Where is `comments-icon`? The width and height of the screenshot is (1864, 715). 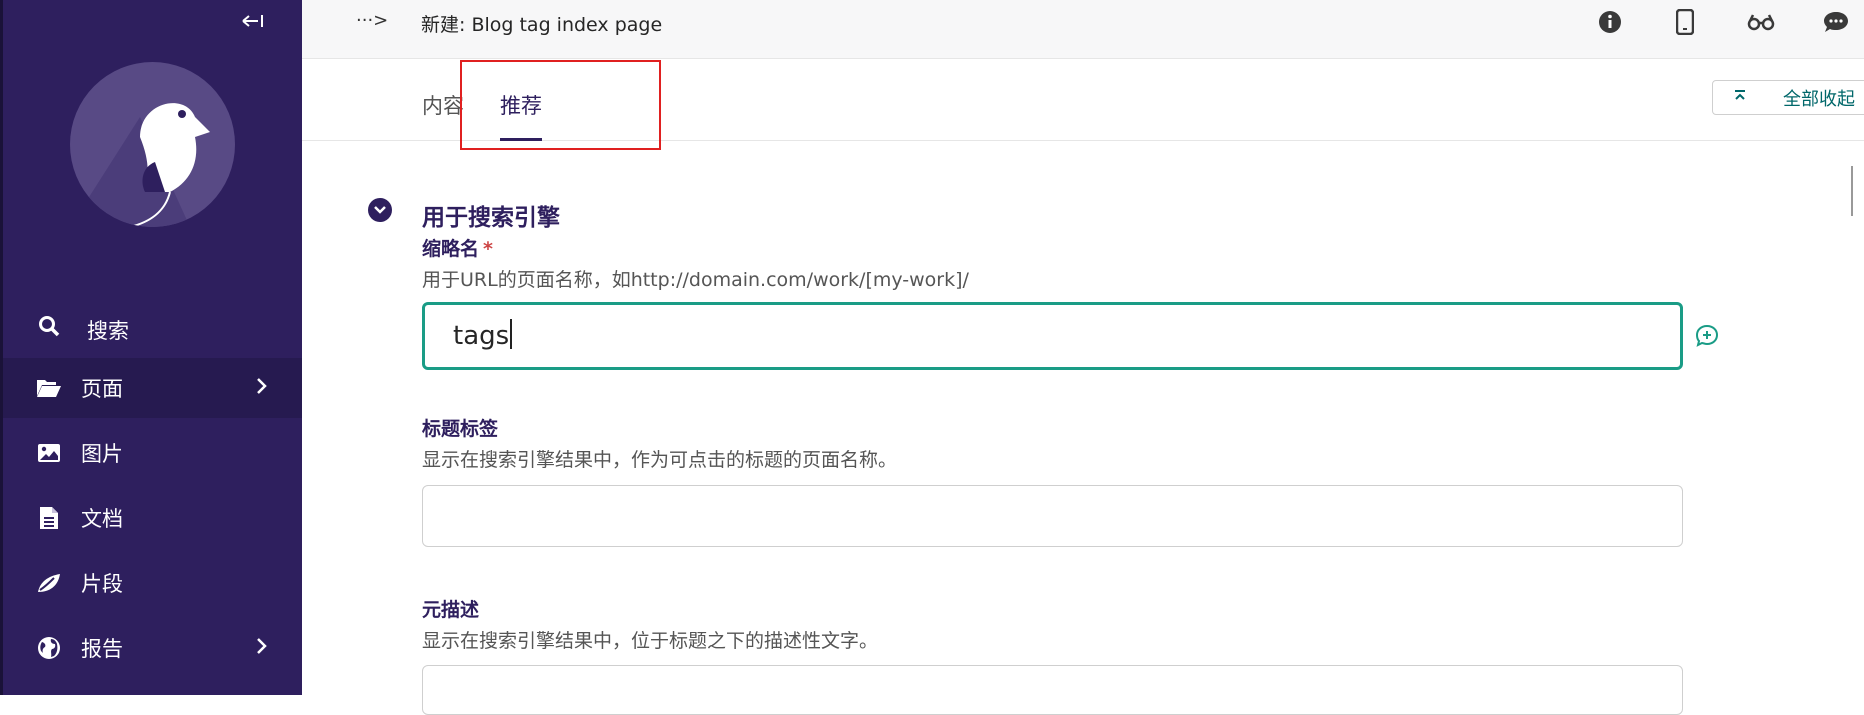
comments-icon is located at coordinates (1836, 22).